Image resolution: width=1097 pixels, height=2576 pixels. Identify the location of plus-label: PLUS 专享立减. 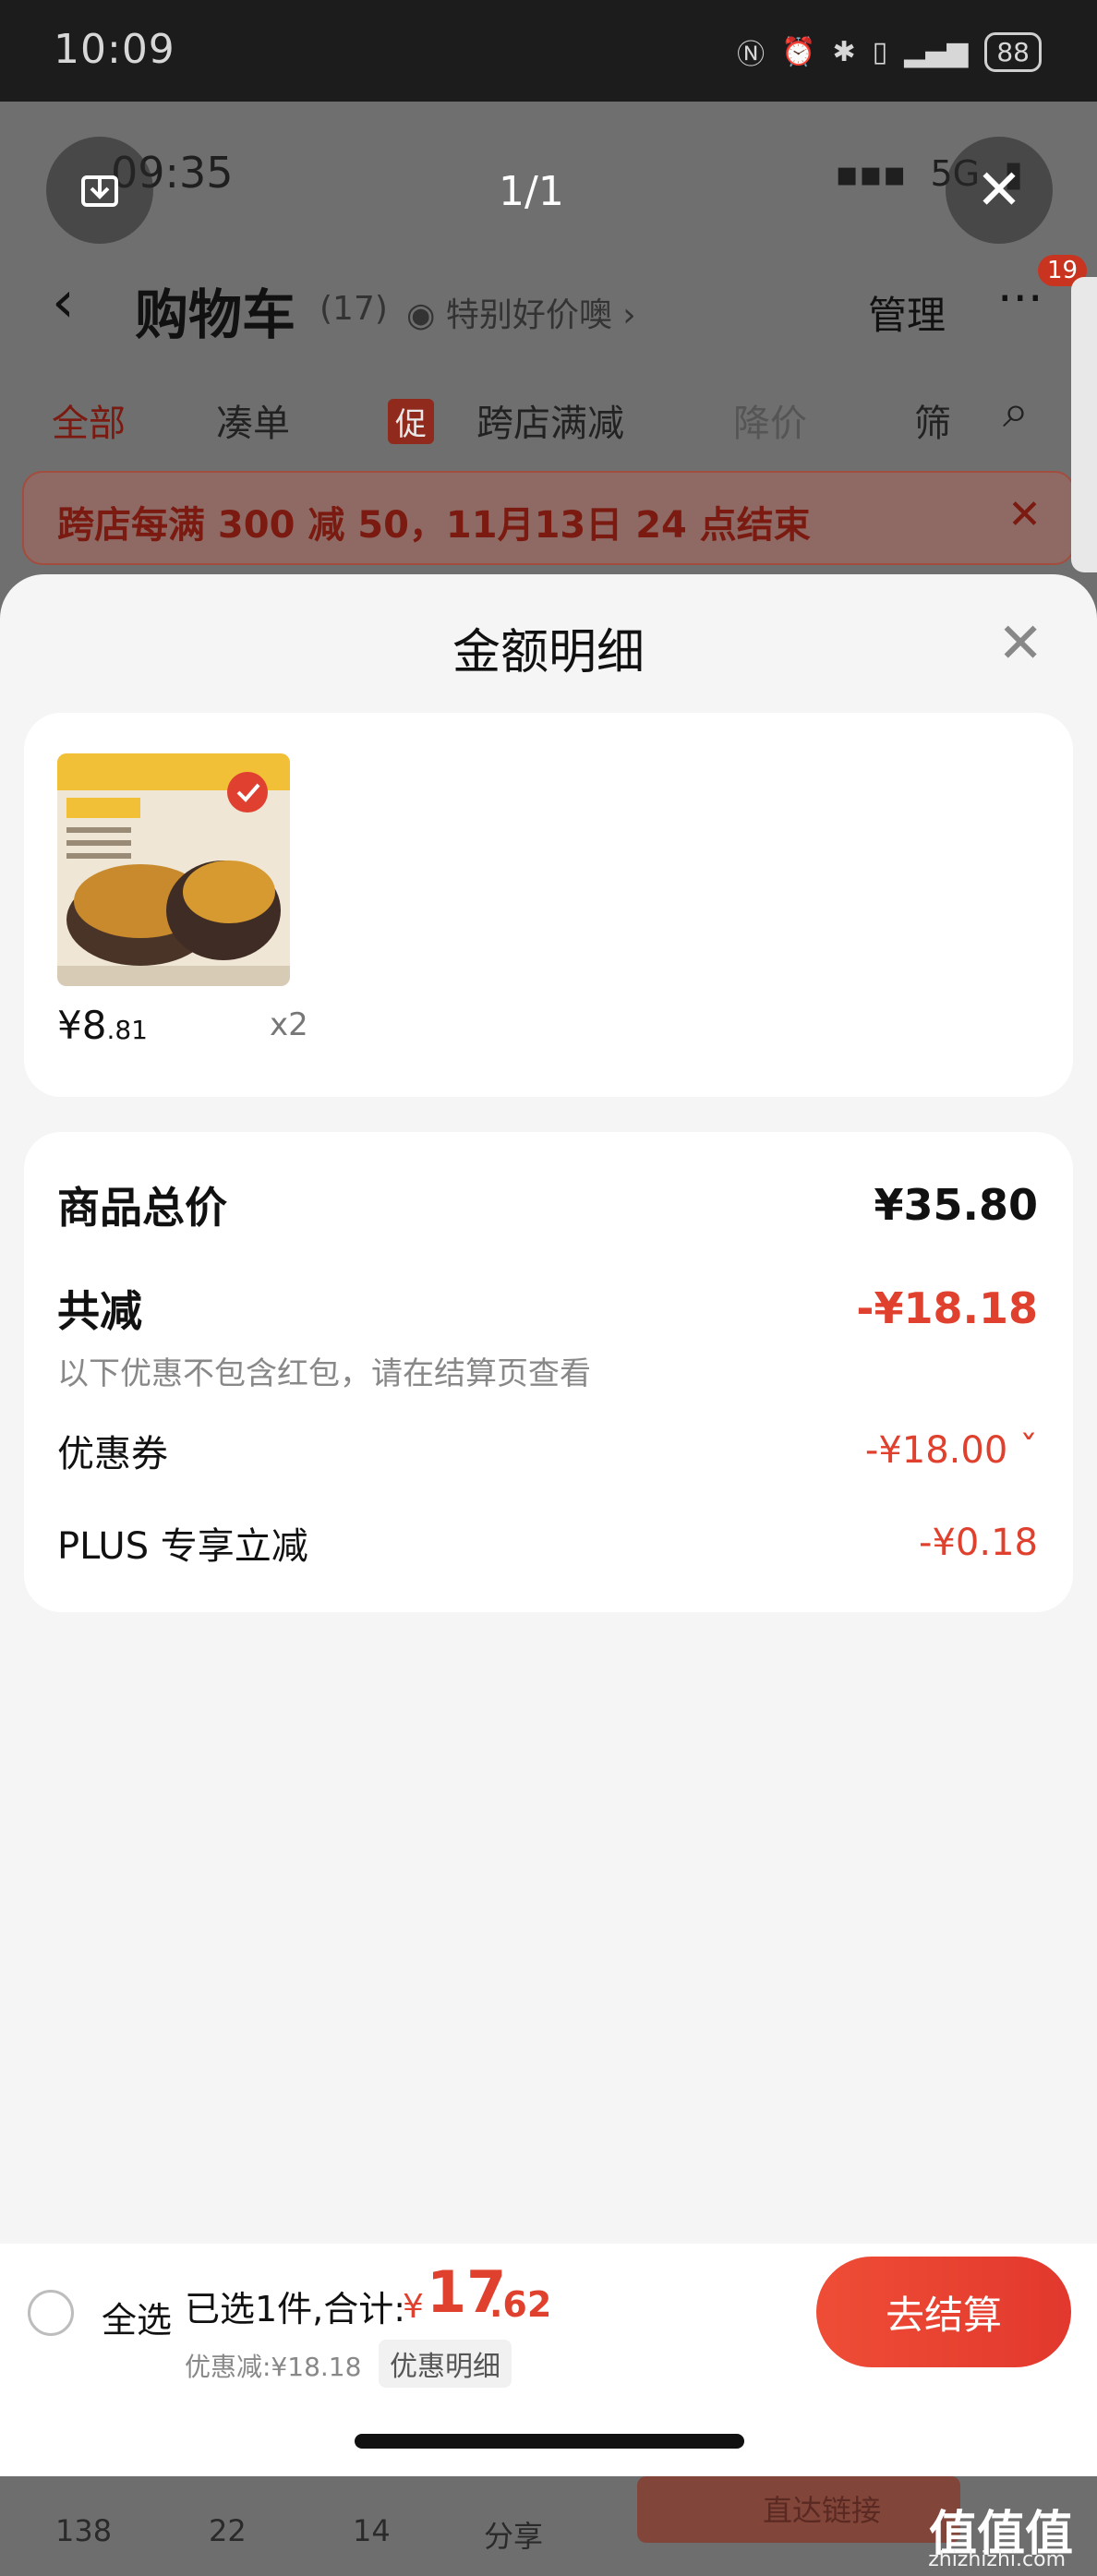
(182, 1546).